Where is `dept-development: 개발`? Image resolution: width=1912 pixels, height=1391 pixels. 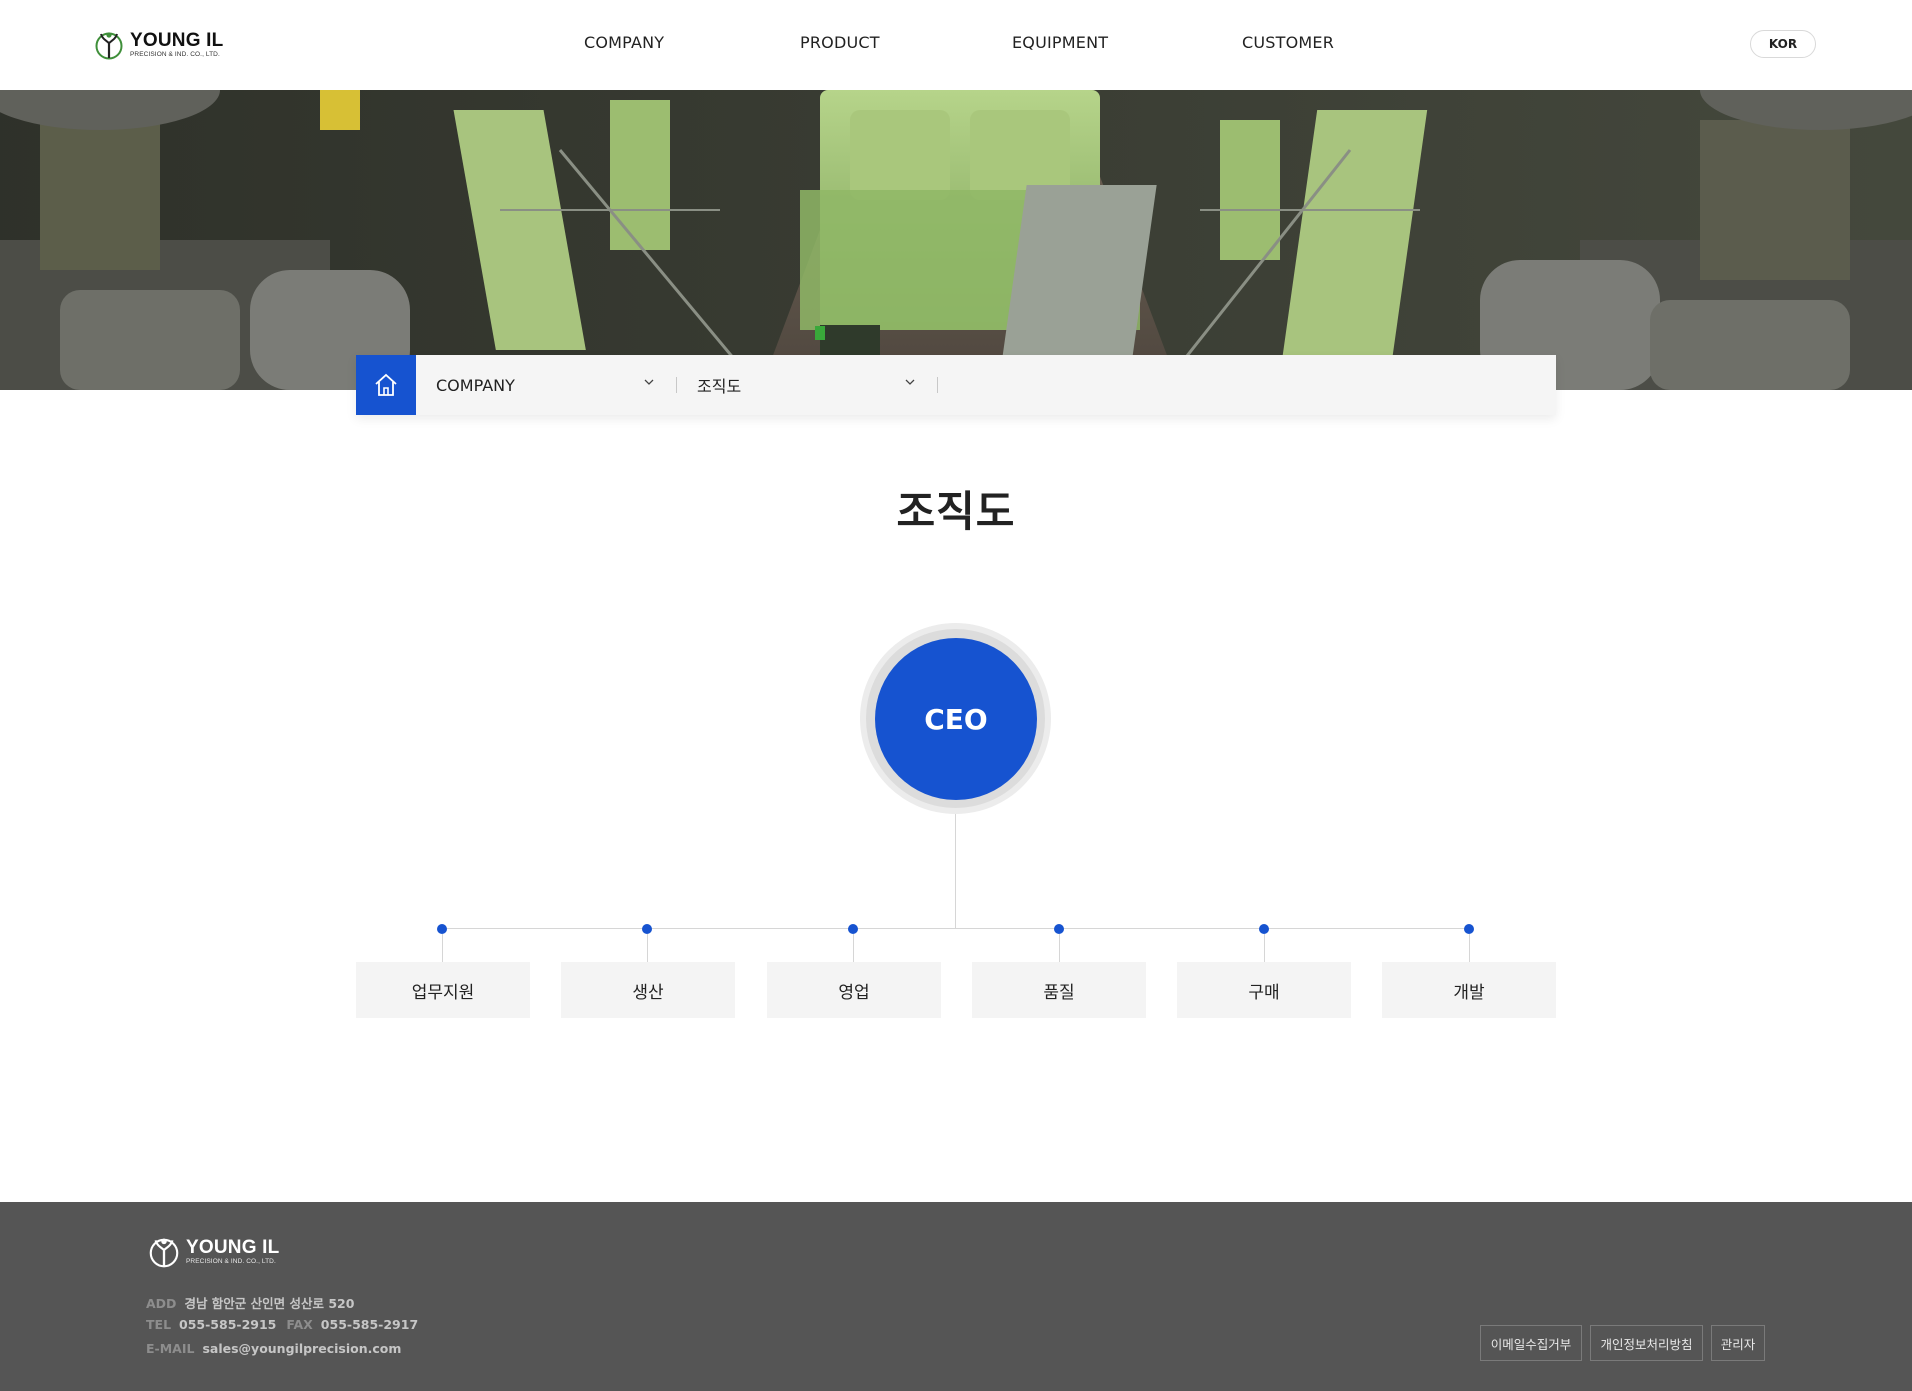
dept-development: 개발 is located at coordinates (1469, 990).